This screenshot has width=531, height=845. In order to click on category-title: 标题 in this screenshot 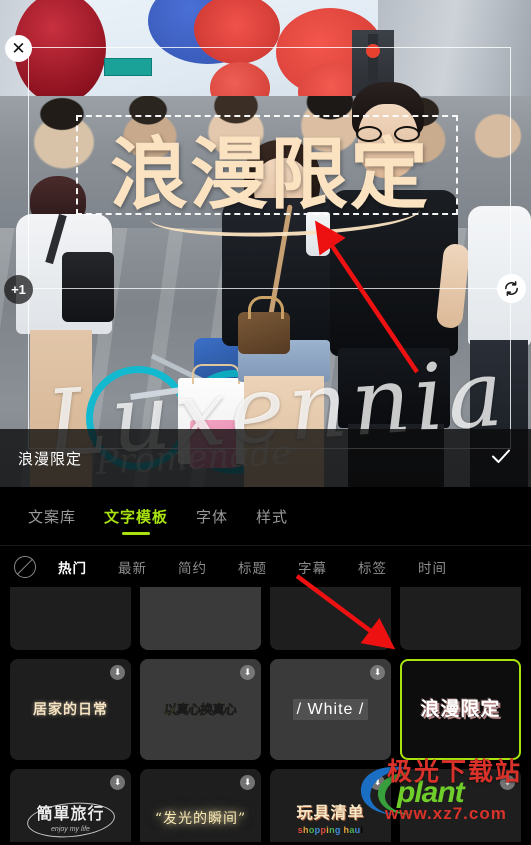, I will do `click(252, 567)`.